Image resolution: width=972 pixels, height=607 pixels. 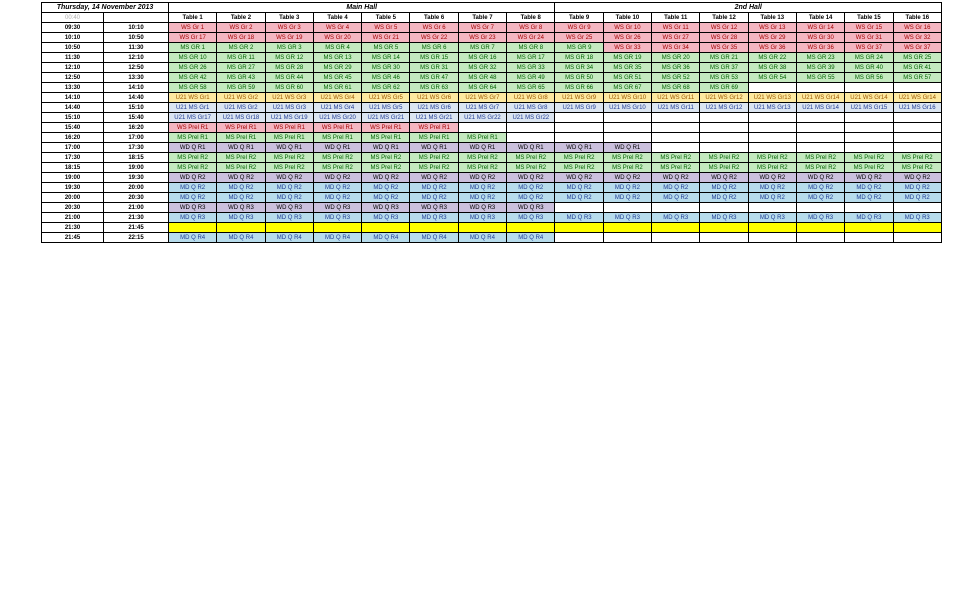 I want to click on schedule-row: 21:30 21:45, so click(x=491, y=227).